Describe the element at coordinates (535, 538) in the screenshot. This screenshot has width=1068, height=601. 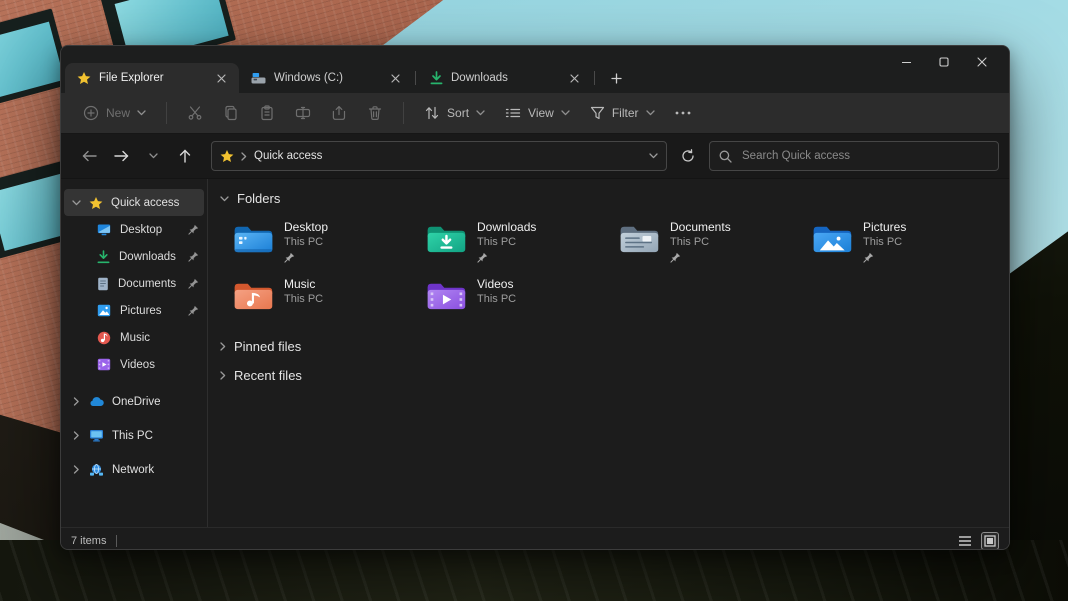
I see `status-bar: 7 items` at that location.